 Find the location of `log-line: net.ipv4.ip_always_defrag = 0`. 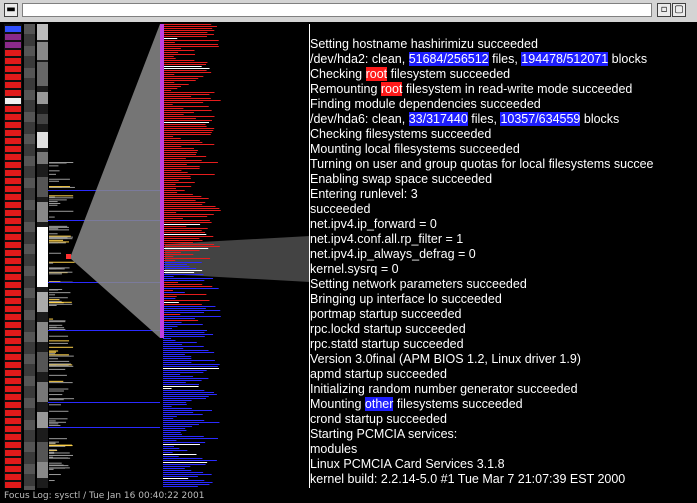

log-line: net.ipv4.ip_always_defrag = 0 is located at coordinates (503, 254).